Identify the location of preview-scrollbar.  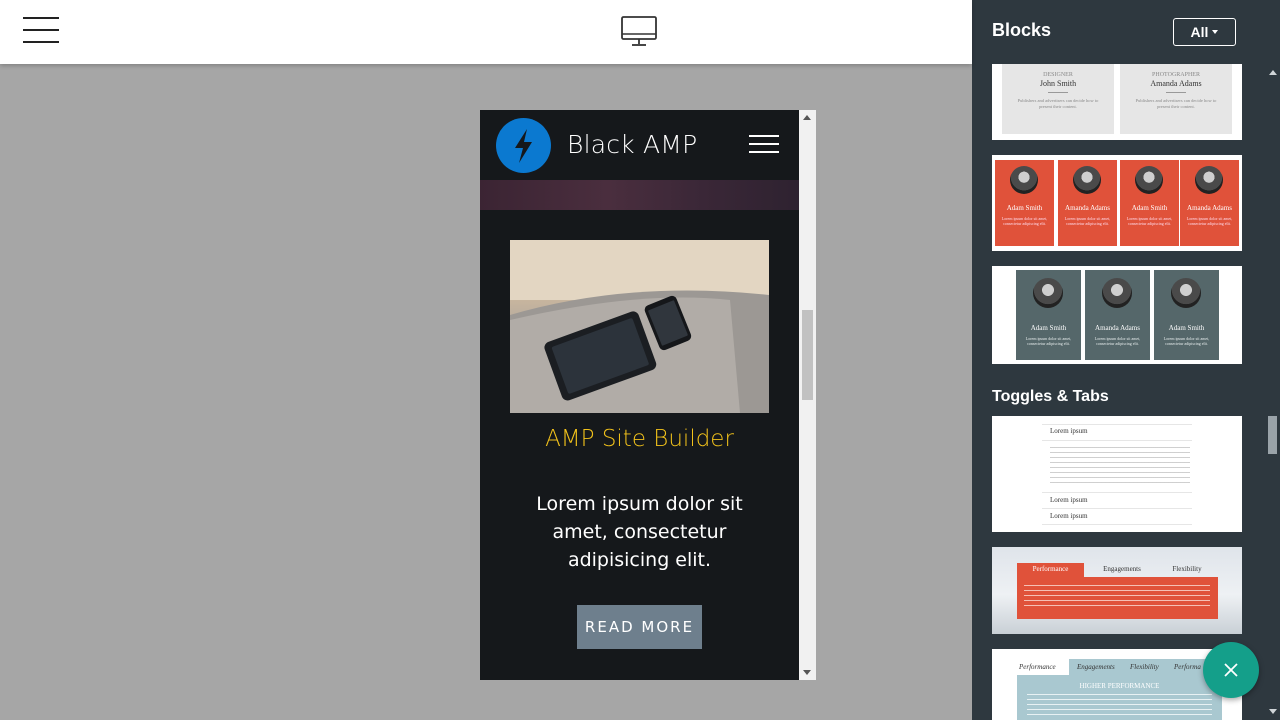
(807, 395).